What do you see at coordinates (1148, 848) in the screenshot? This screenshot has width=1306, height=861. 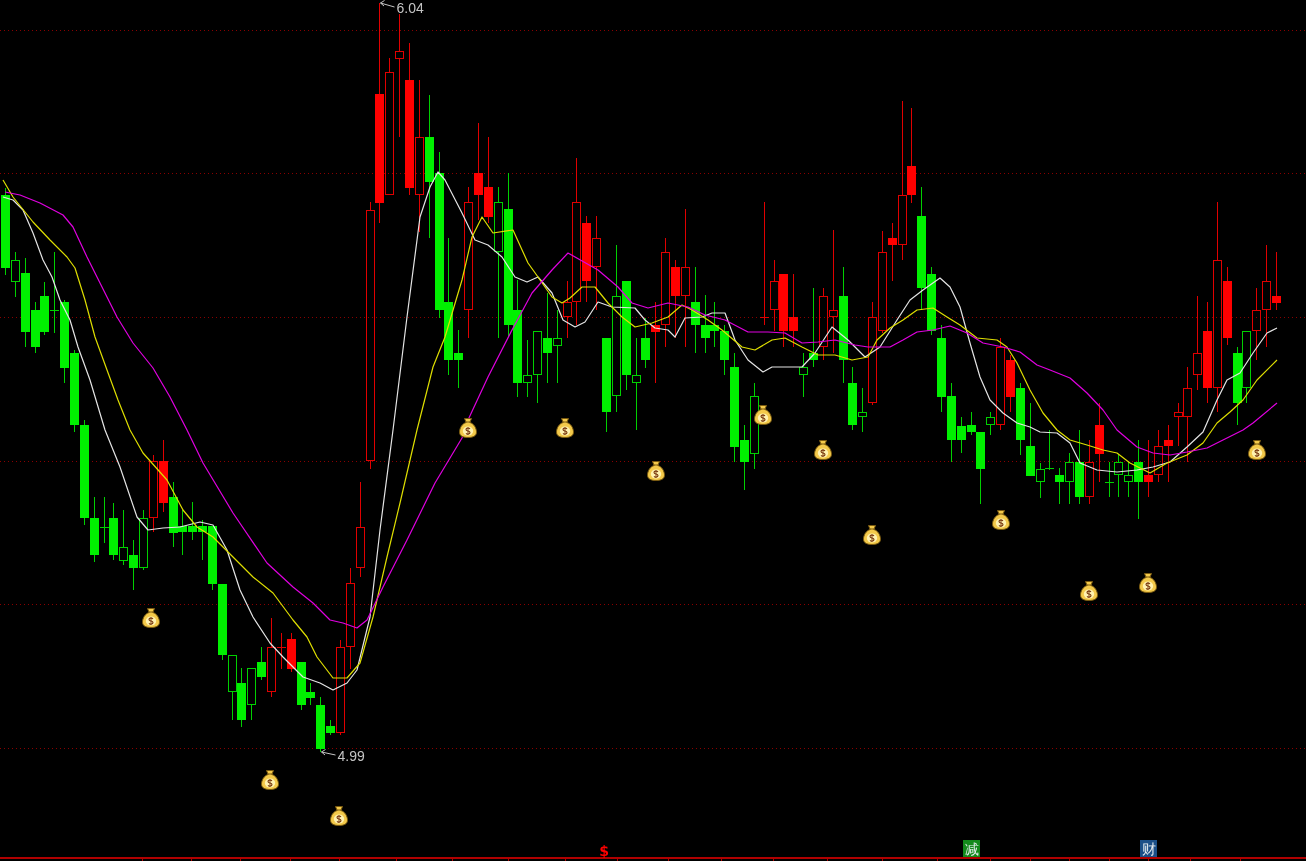 I see `signal-tag: 财` at bounding box center [1148, 848].